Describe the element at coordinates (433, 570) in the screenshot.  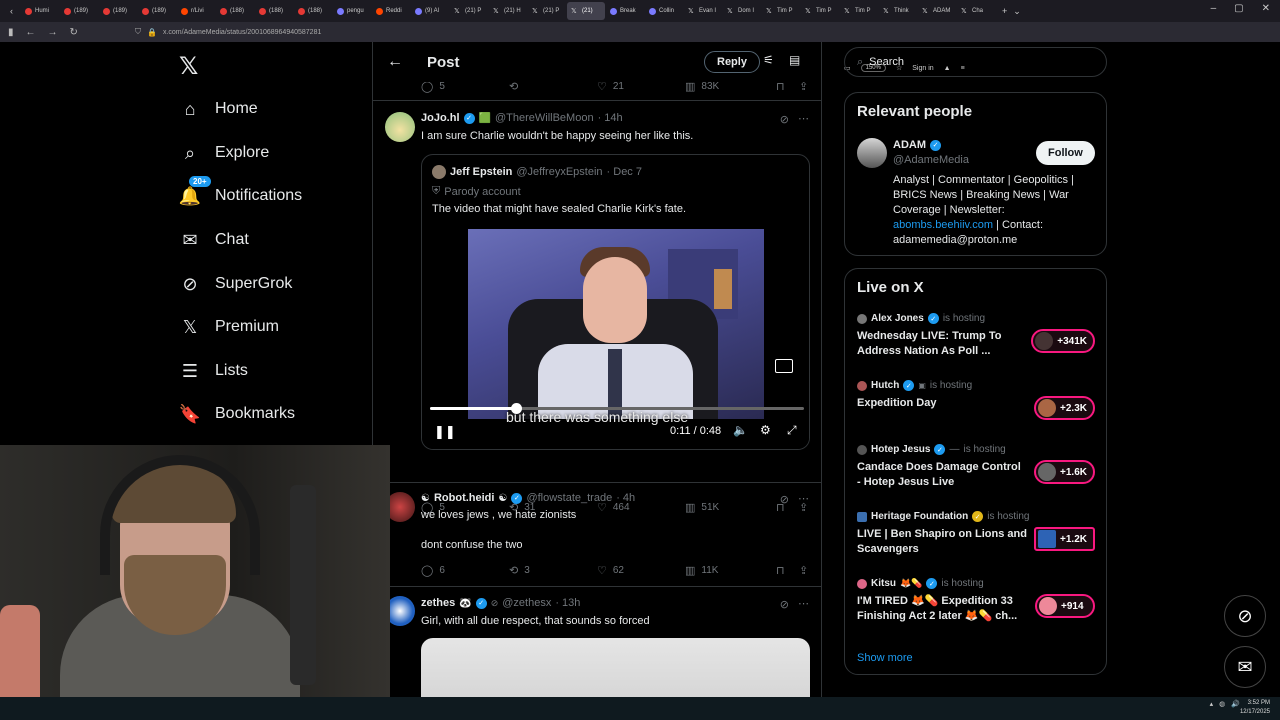
I see `reply-action: ◯ 6` at that location.